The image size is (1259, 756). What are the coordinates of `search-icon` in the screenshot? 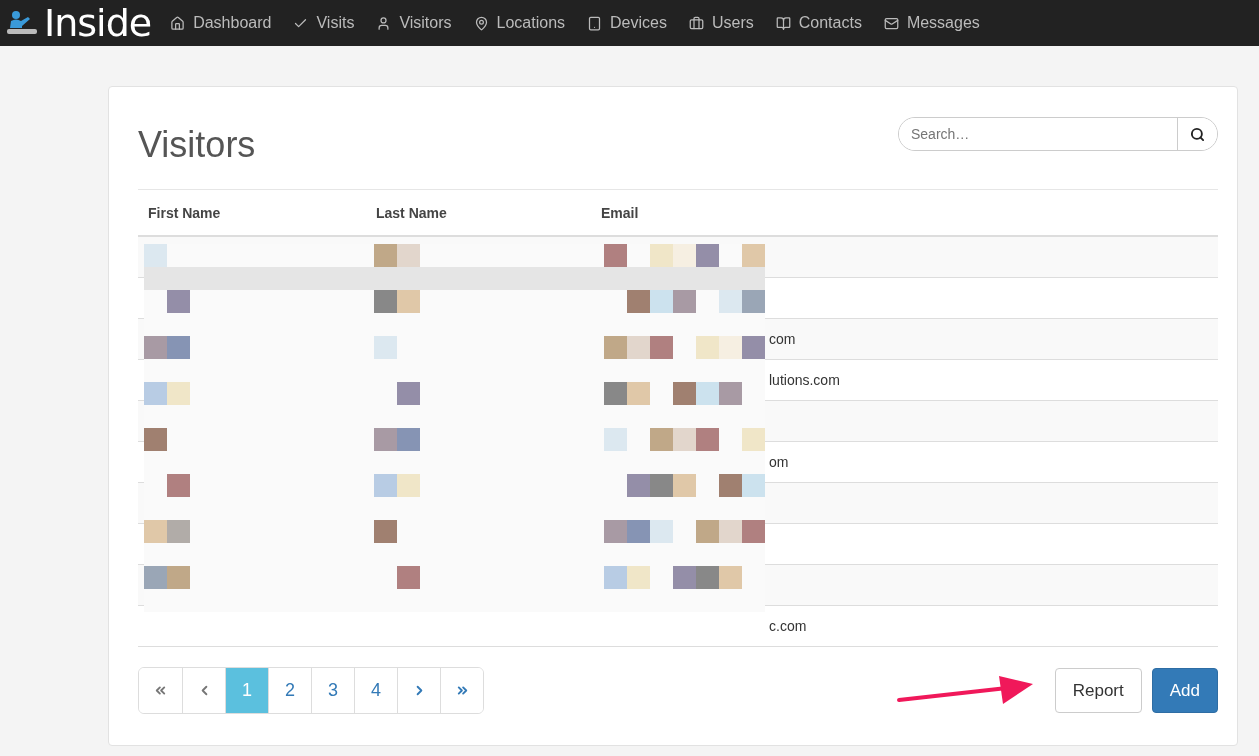 It's located at (1197, 134).